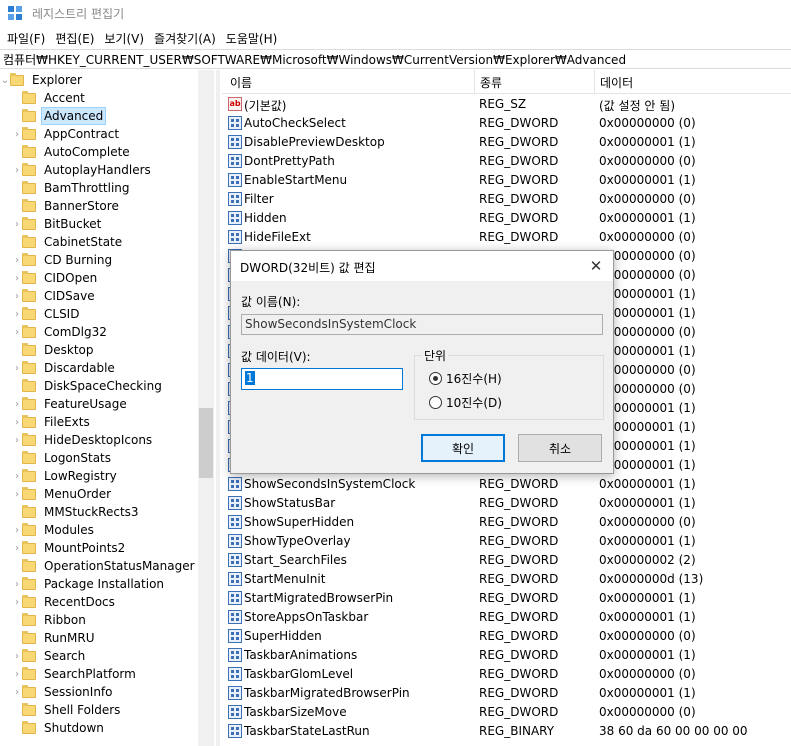 Image resolution: width=791 pixels, height=746 pixels. Describe the element at coordinates (206, 443) in the screenshot. I see `tree-scroll-thumb` at that location.